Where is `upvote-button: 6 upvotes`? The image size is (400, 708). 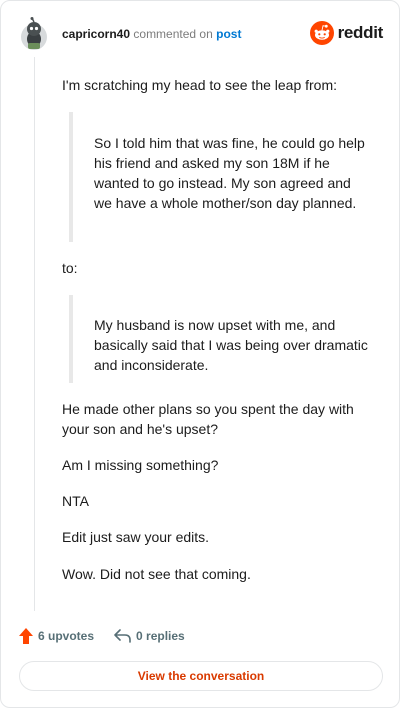 upvote-button: 6 upvotes is located at coordinates (56, 636).